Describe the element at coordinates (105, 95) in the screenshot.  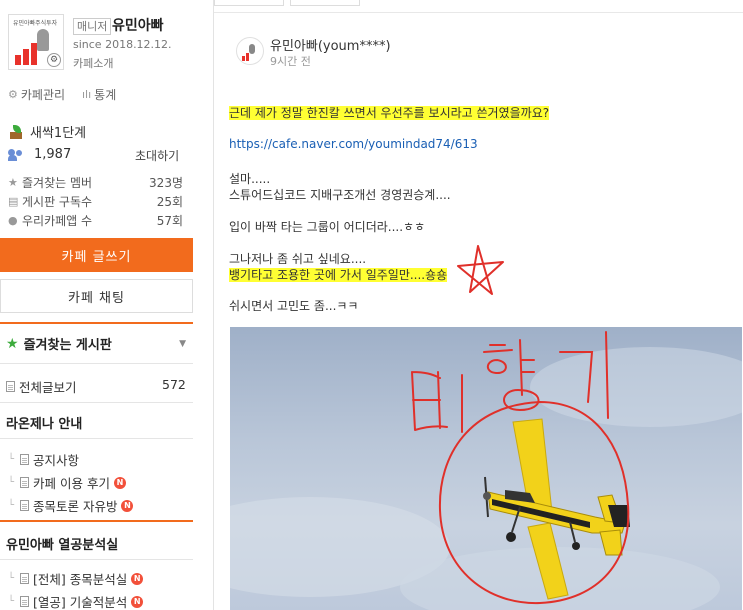
I see `stats-label: 통계` at that location.